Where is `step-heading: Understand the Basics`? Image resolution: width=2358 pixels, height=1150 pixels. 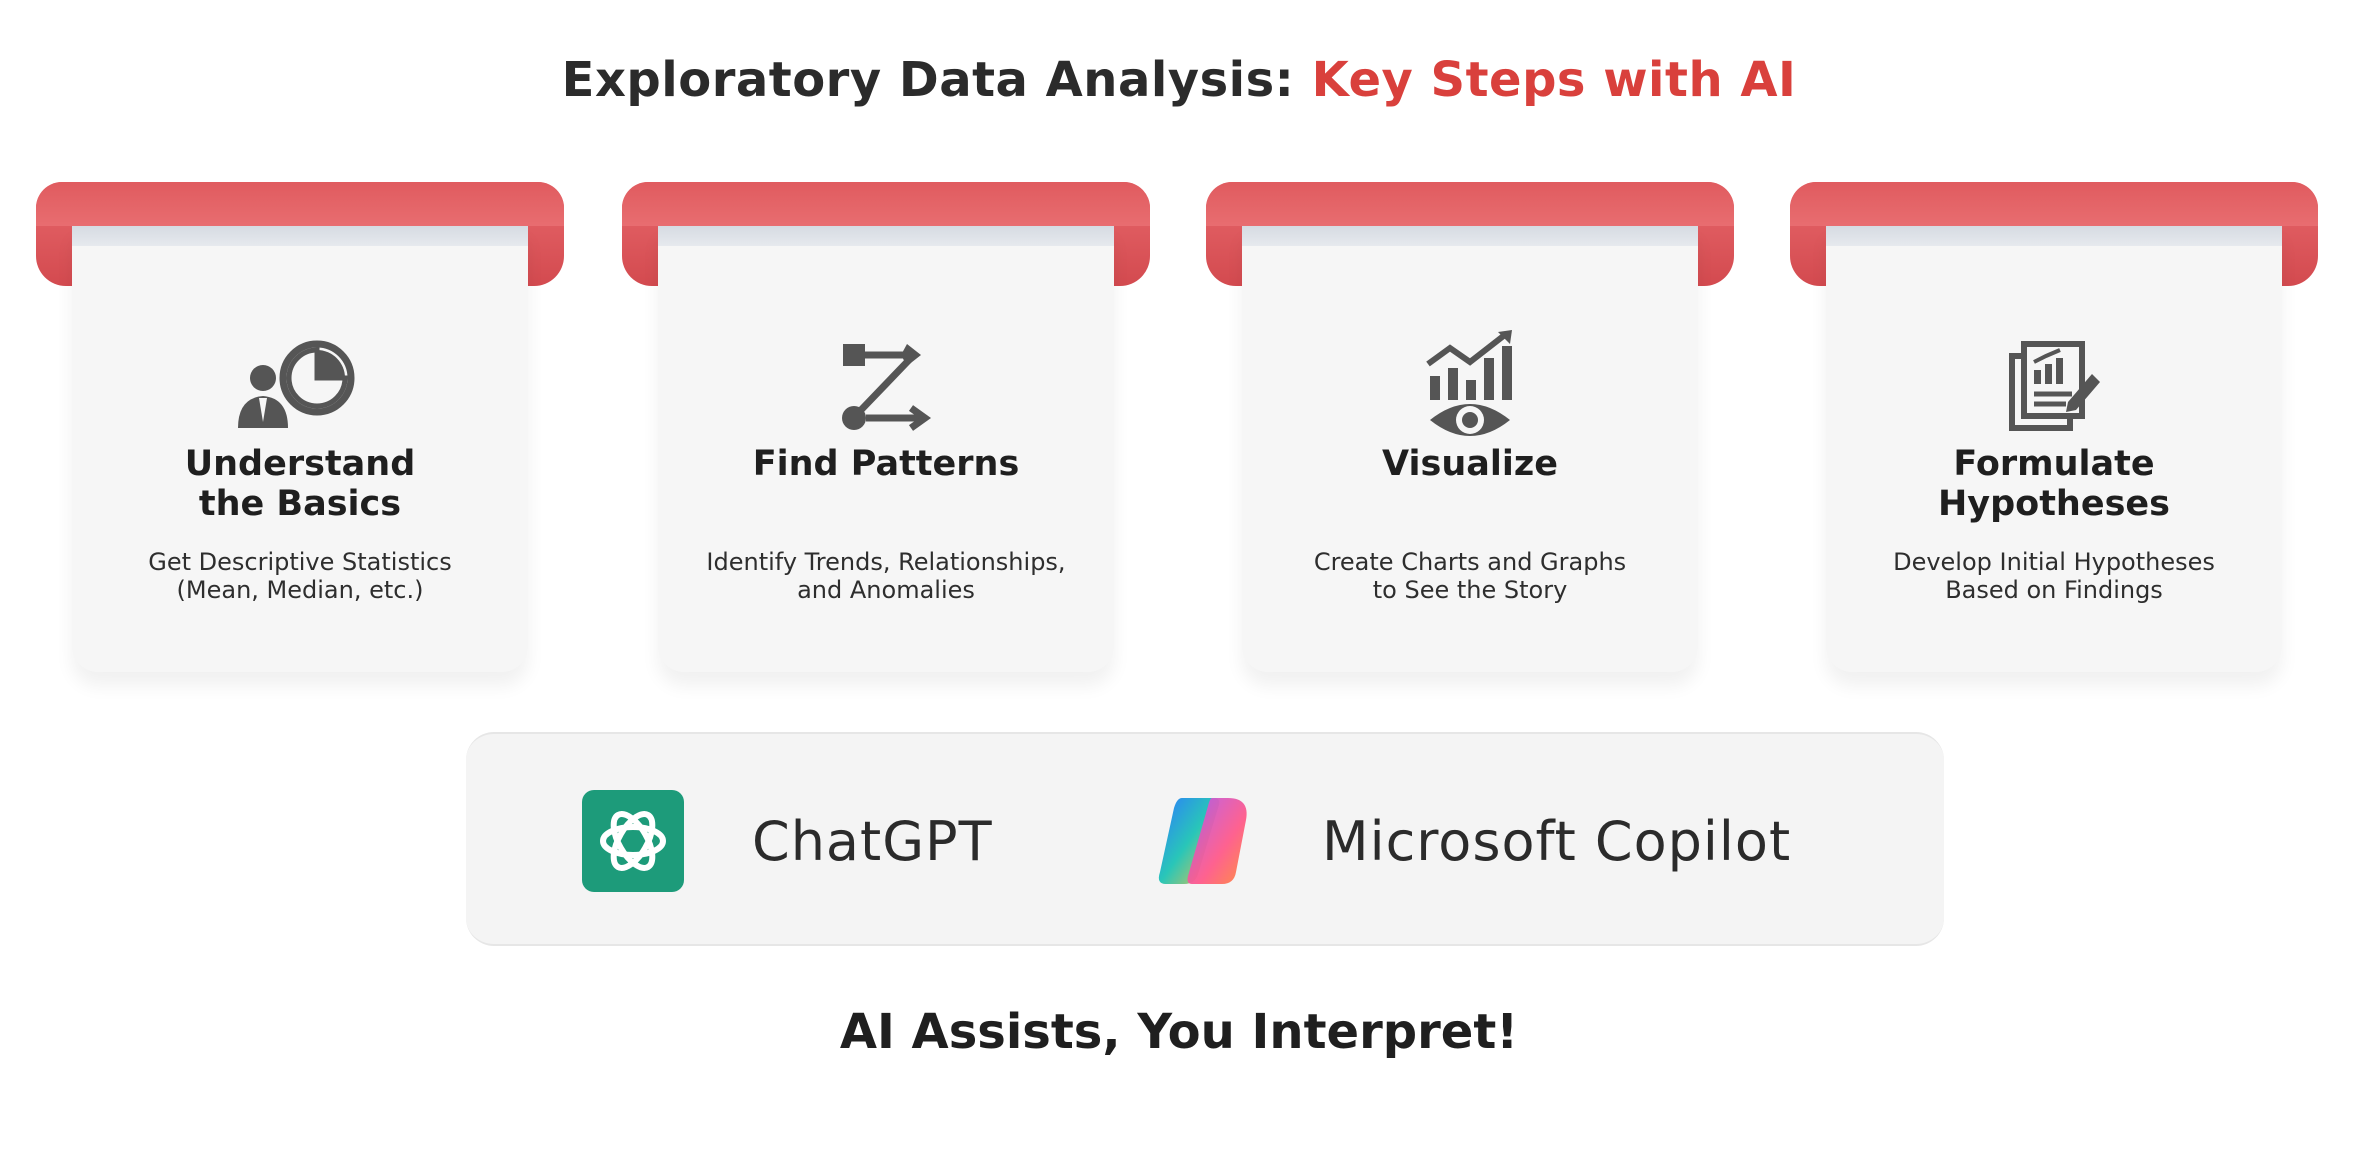 step-heading: Understand the Basics is located at coordinates (300, 484).